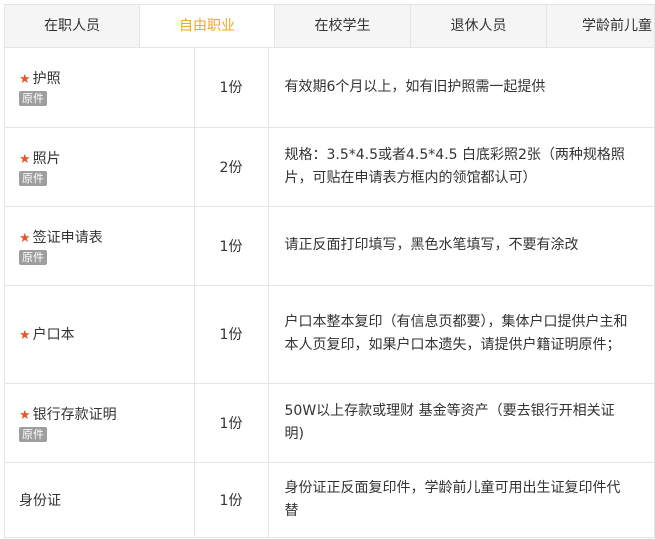  I want to click on material-name: 身份证, so click(40, 501).